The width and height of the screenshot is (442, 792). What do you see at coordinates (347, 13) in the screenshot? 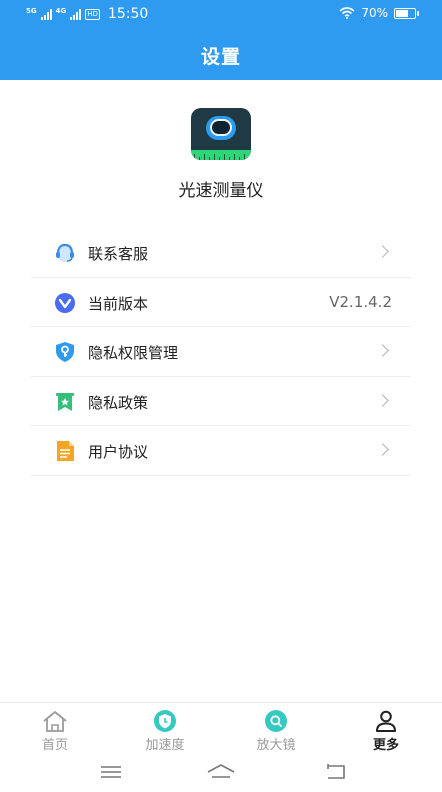
I see `wifi-icon` at bounding box center [347, 13].